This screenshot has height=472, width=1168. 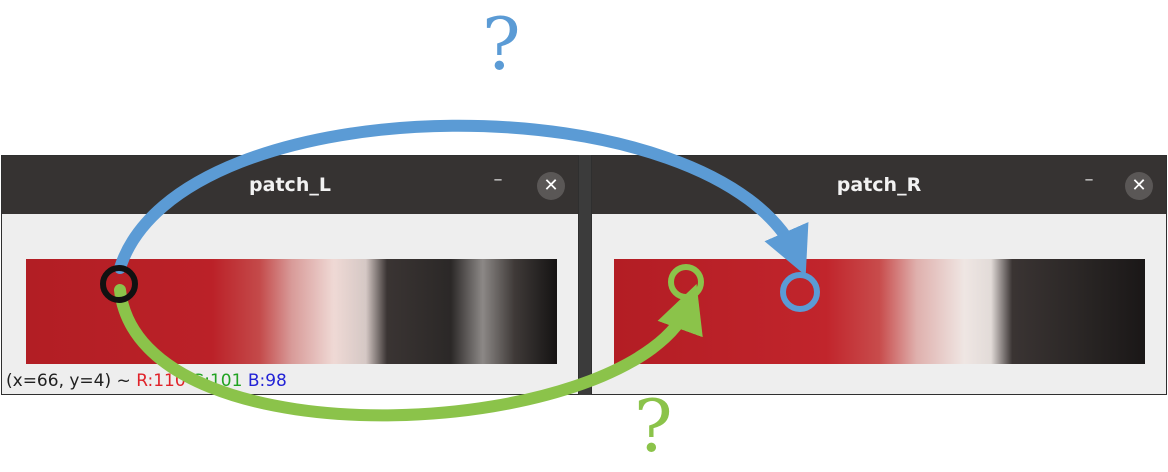 What do you see at coordinates (800, 292) in the screenshot?
I see `blue-target-marker` at bounding box center [800, 292].